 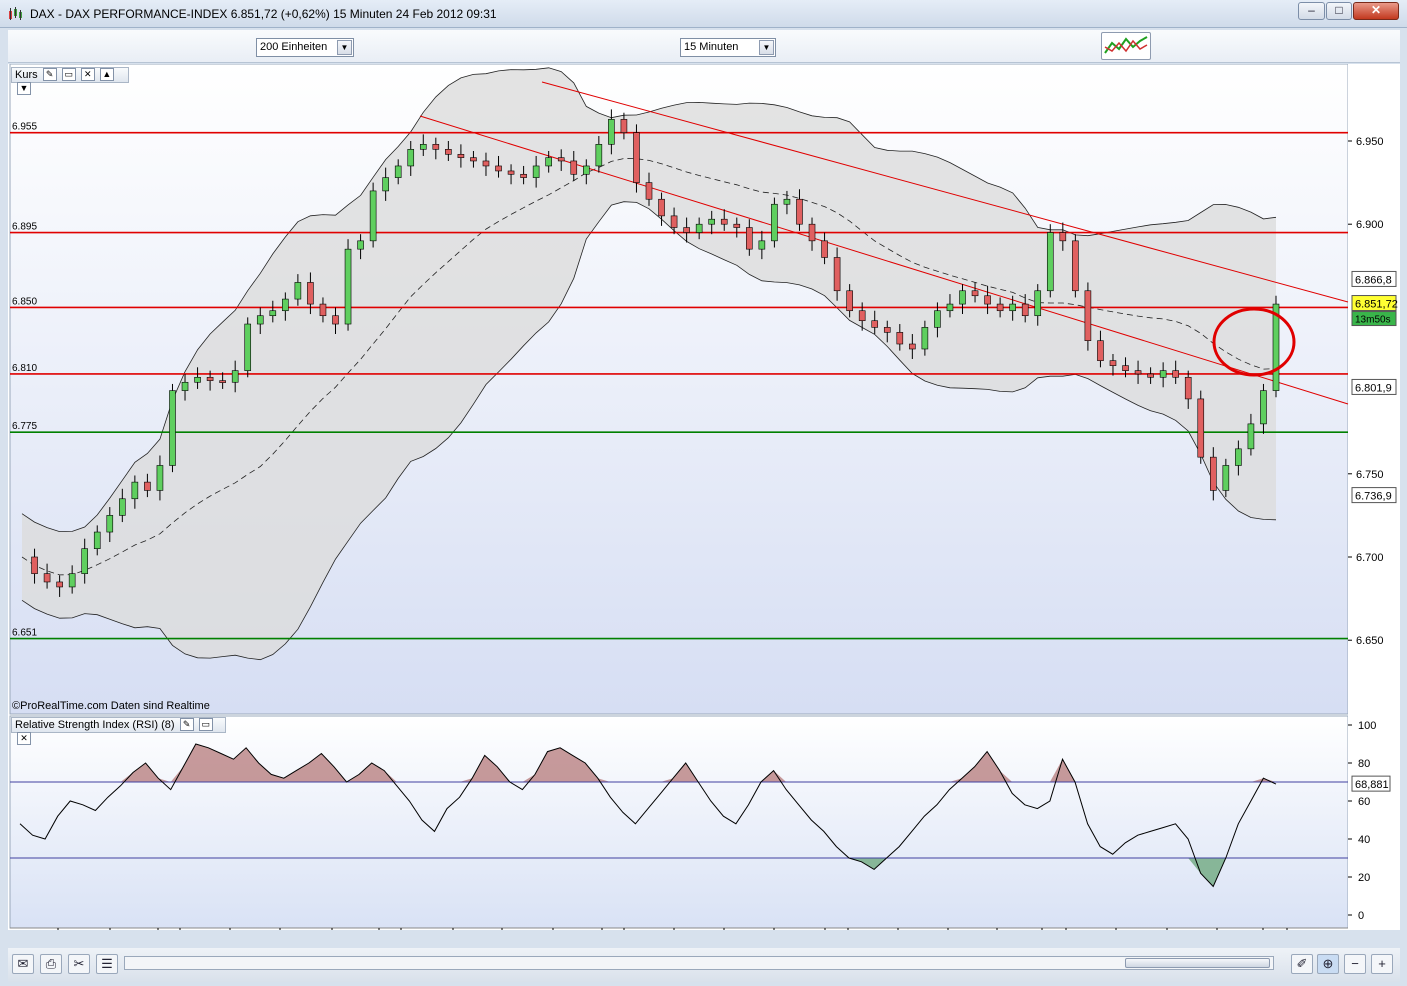 What do you see at coordinates (1382, 964) in the screenshot?
I see `zoom-in-icon: +` at bounding box center [1382, 964].